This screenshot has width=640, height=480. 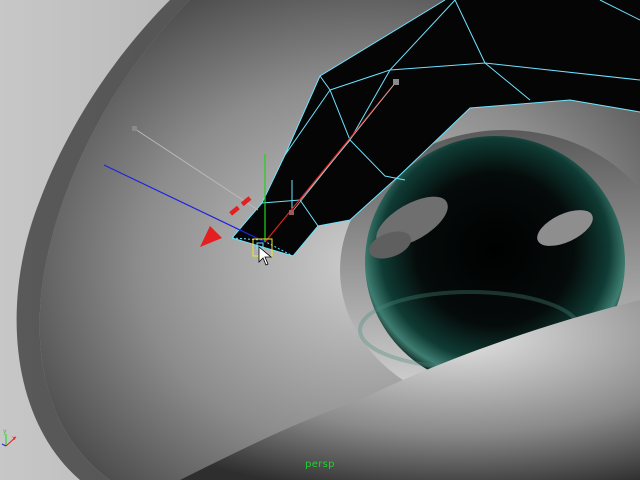 I want to click on svg-text: x, so click(x=14, y=438).